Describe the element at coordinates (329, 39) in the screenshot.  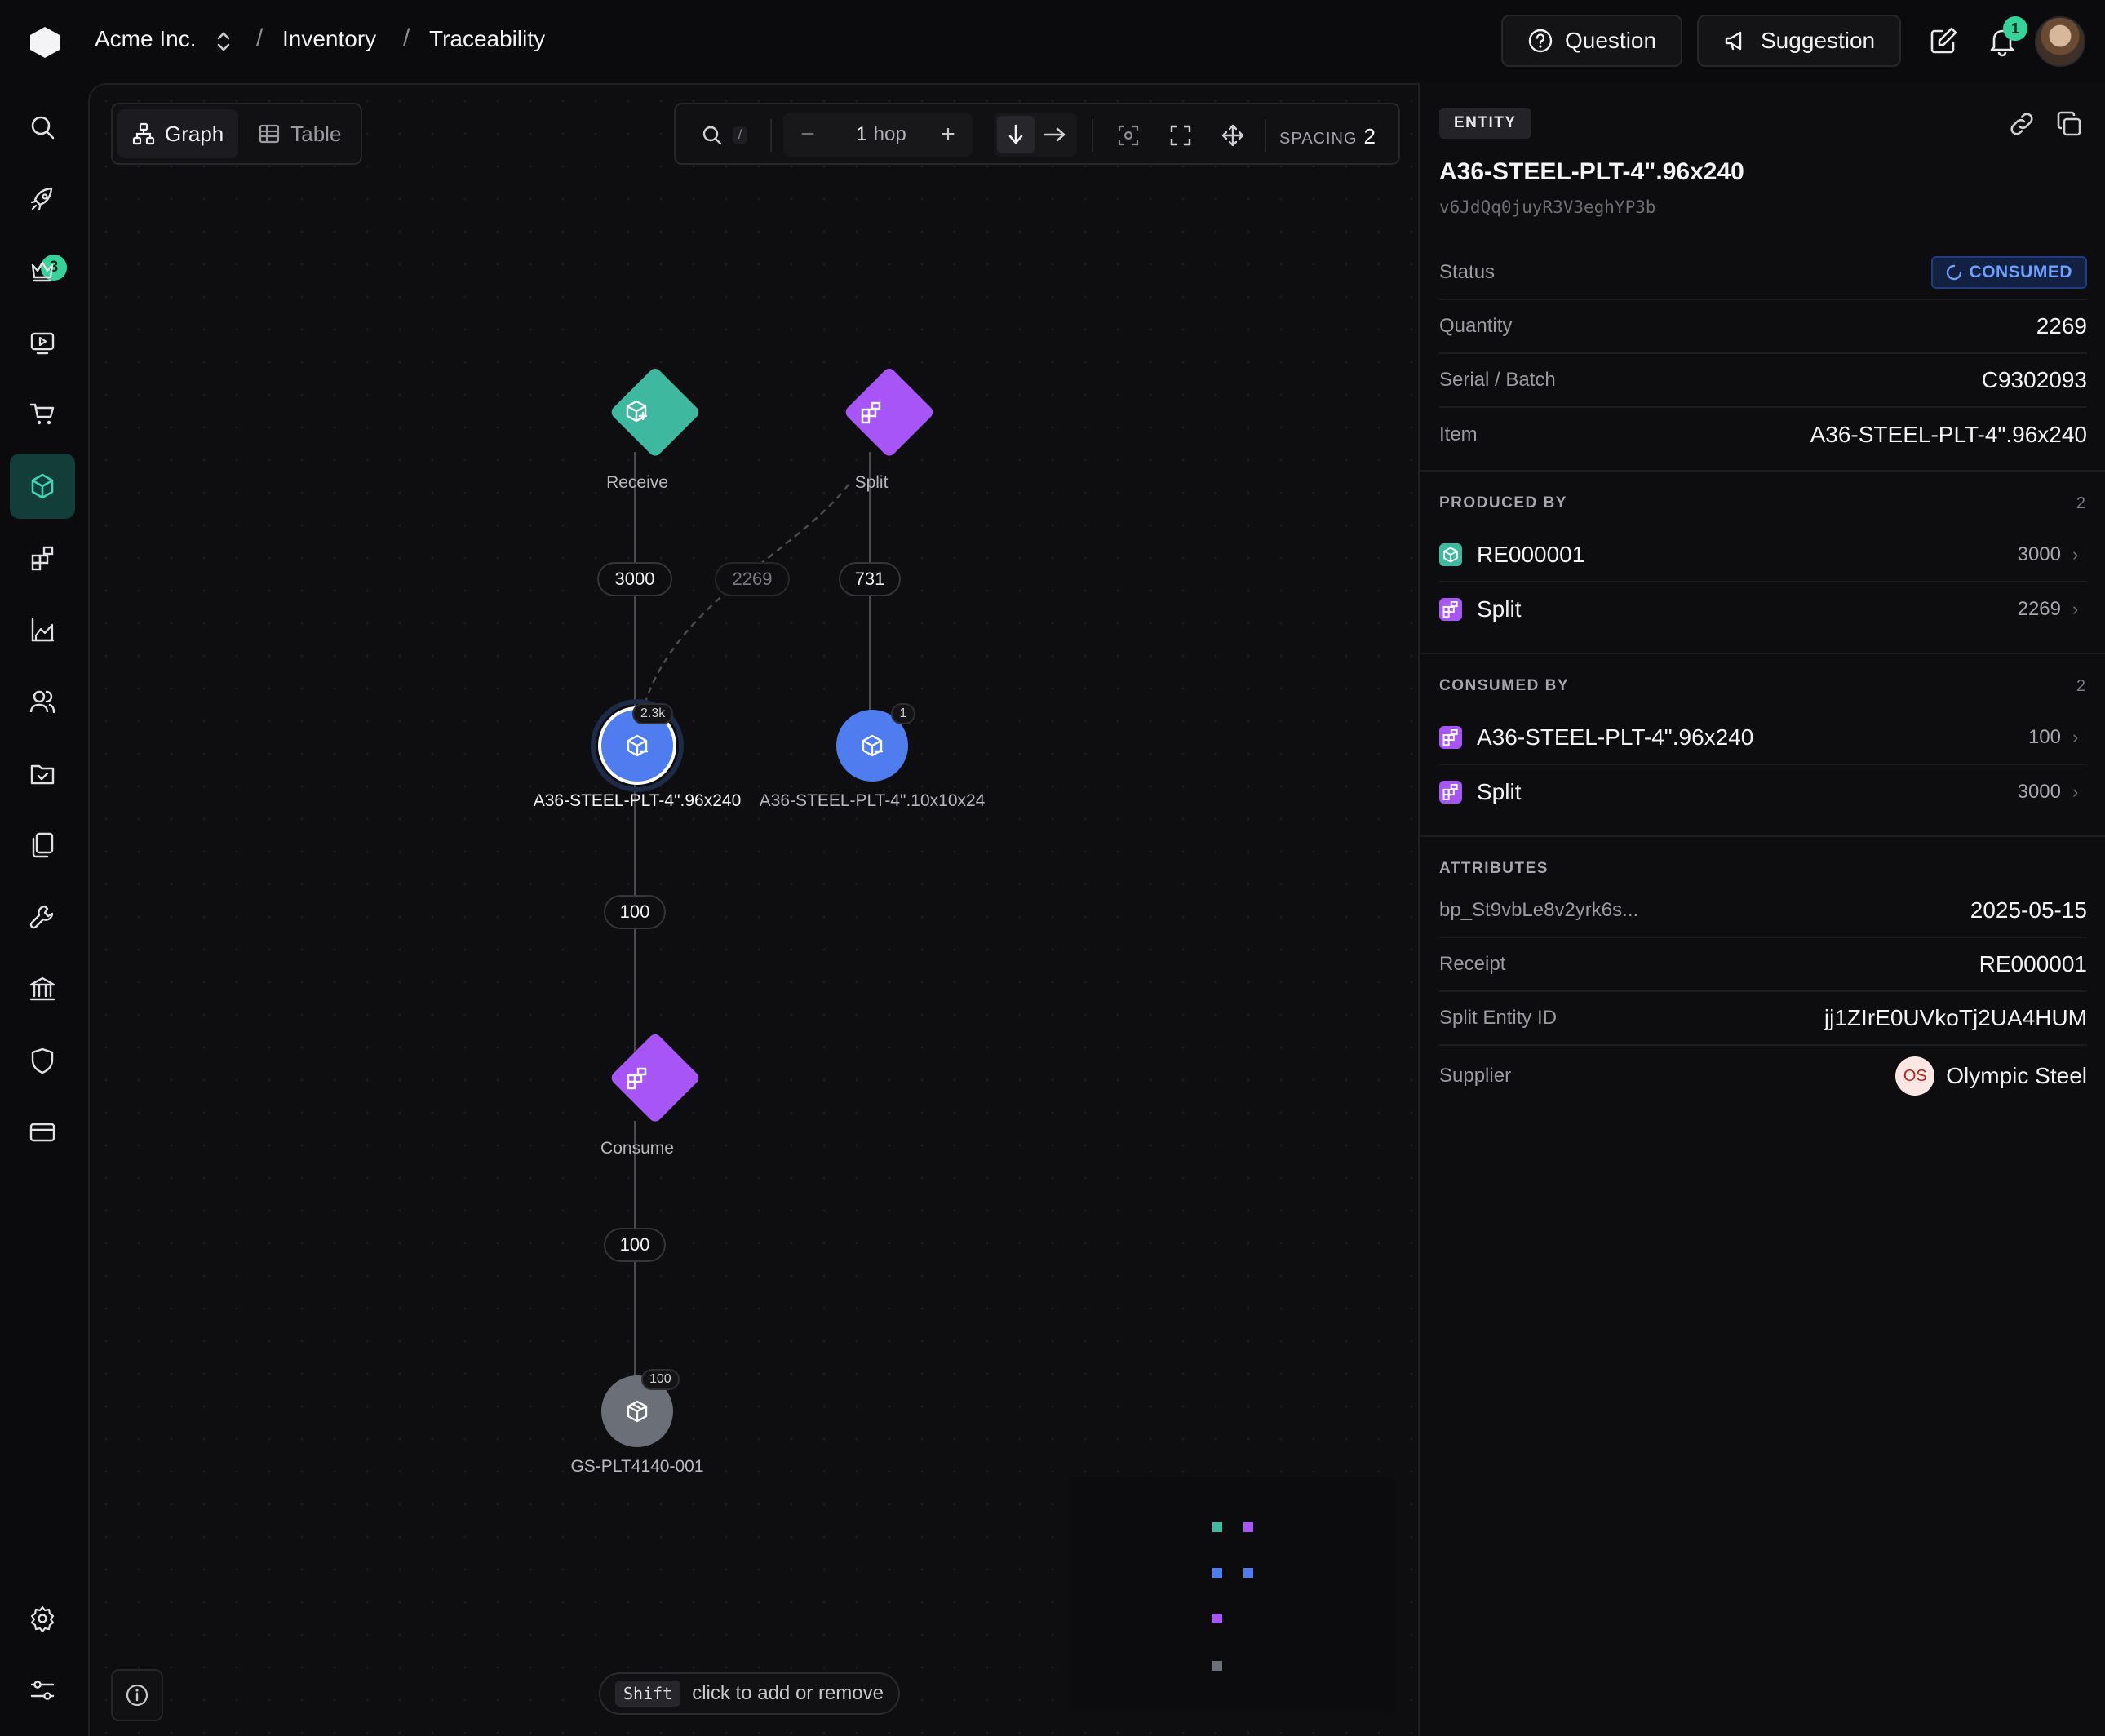
I see `breadcrumb-inventory: Inventory` at that location.